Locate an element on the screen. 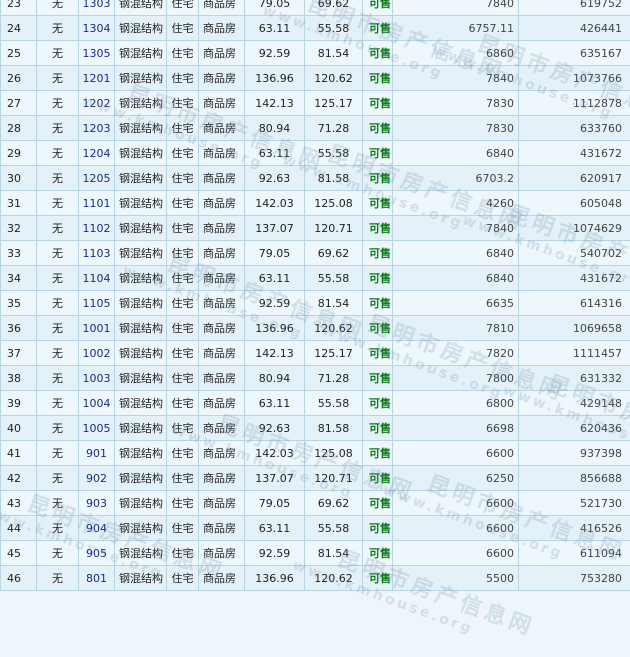 The image size is (630, 657). table-row: 35无1105钢混结构住宅商品房92.5981.54可售6635614316 is located at coordinates (315, 303).